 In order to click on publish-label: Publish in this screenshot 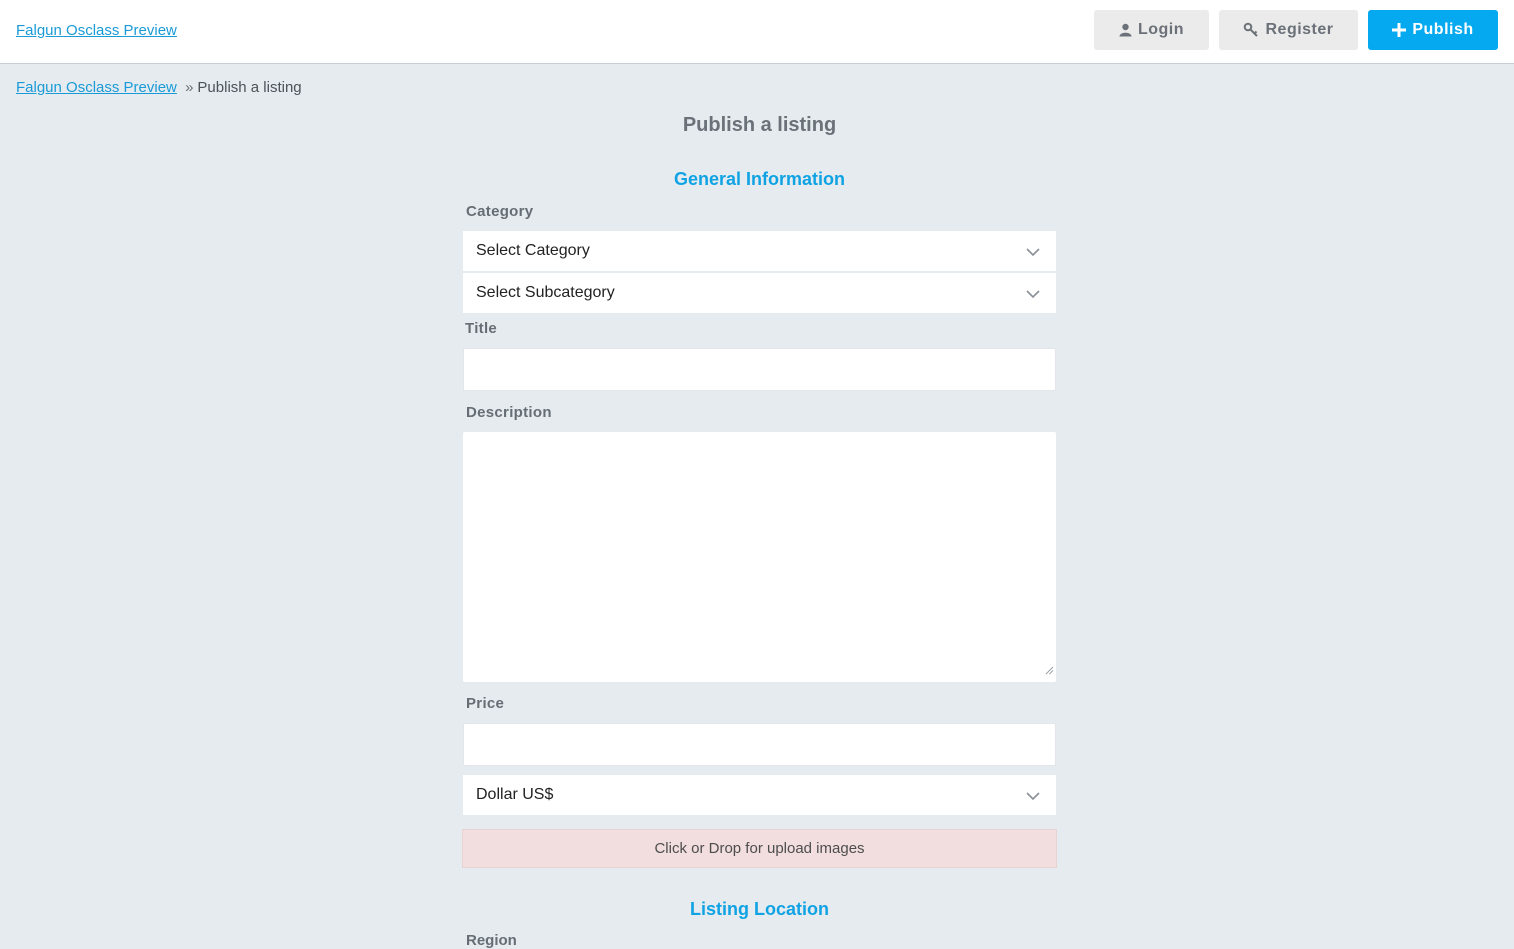, I will do `click(1443, 29)`.